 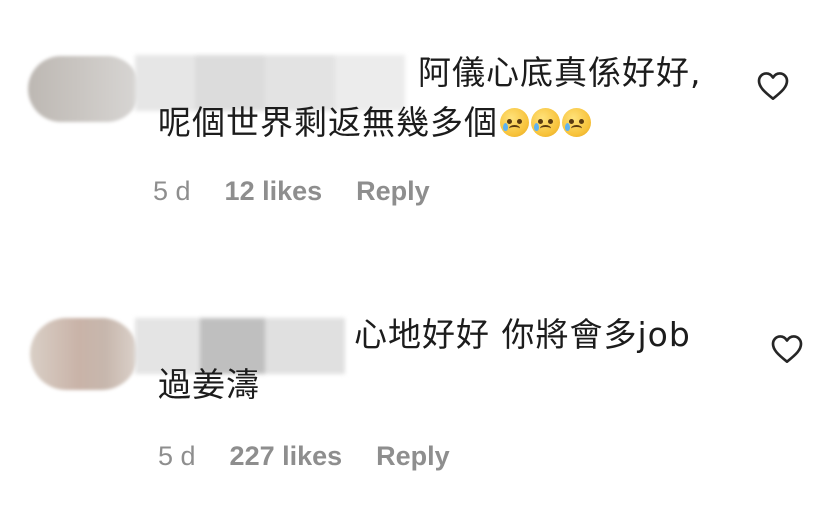 What do you see at coordinates (328, 122) in the screenshot?
I see `comment-text-line-2-text: 呢個世界剩返無幾多個` at bounding box center [328, 122].